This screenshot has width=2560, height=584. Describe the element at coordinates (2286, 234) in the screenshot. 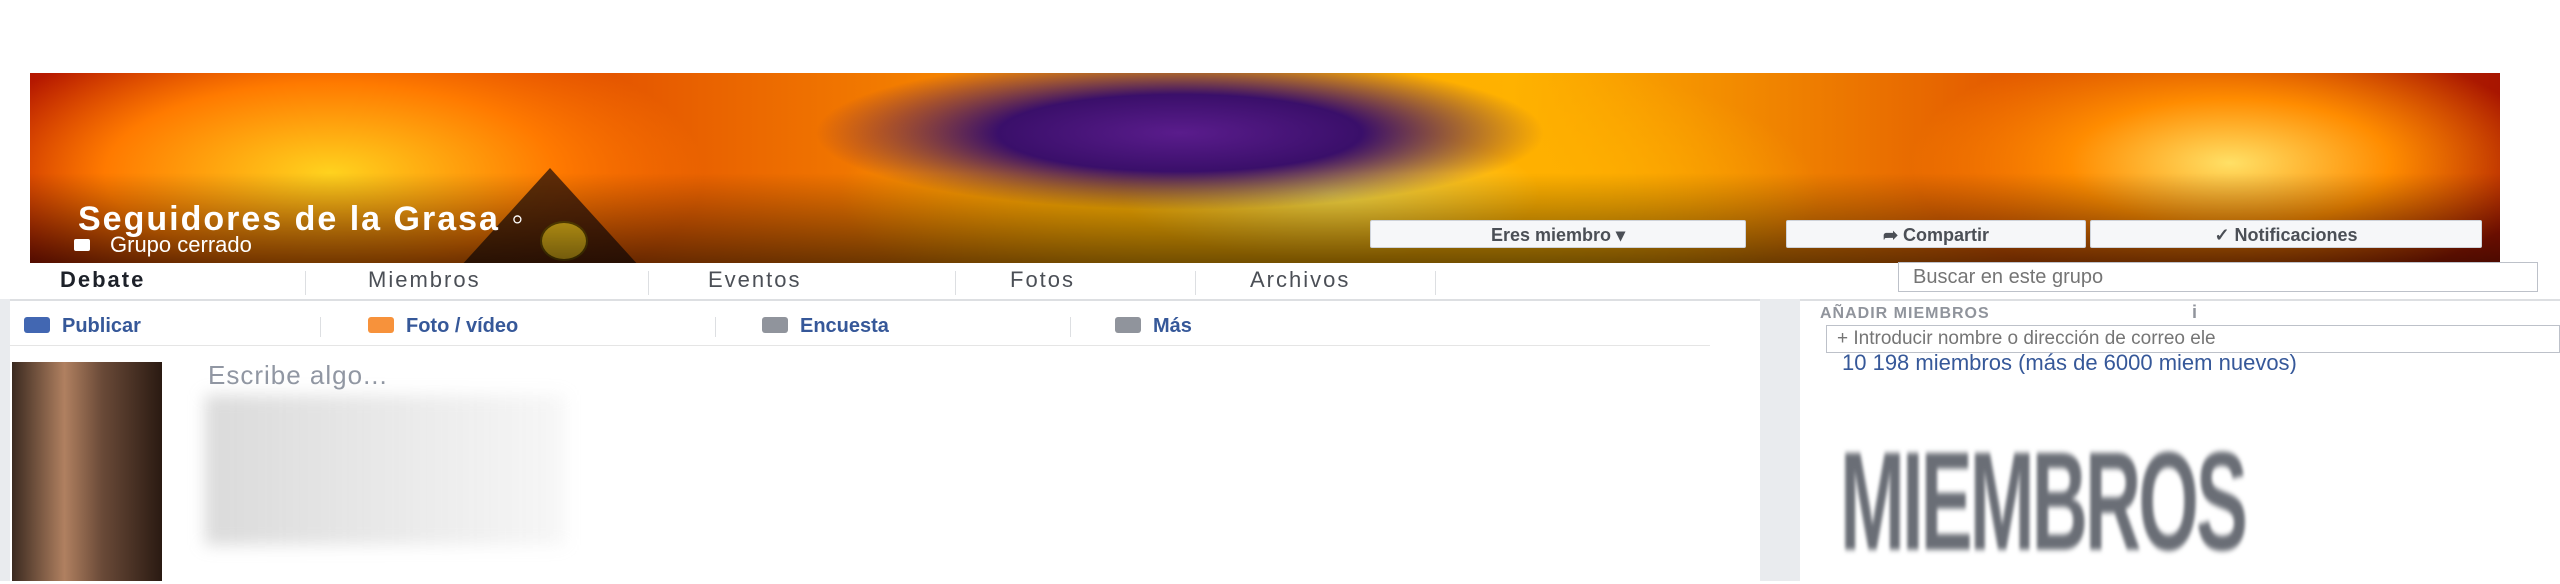

I see `notifications-button: ✓ Notificaciones` at that location.